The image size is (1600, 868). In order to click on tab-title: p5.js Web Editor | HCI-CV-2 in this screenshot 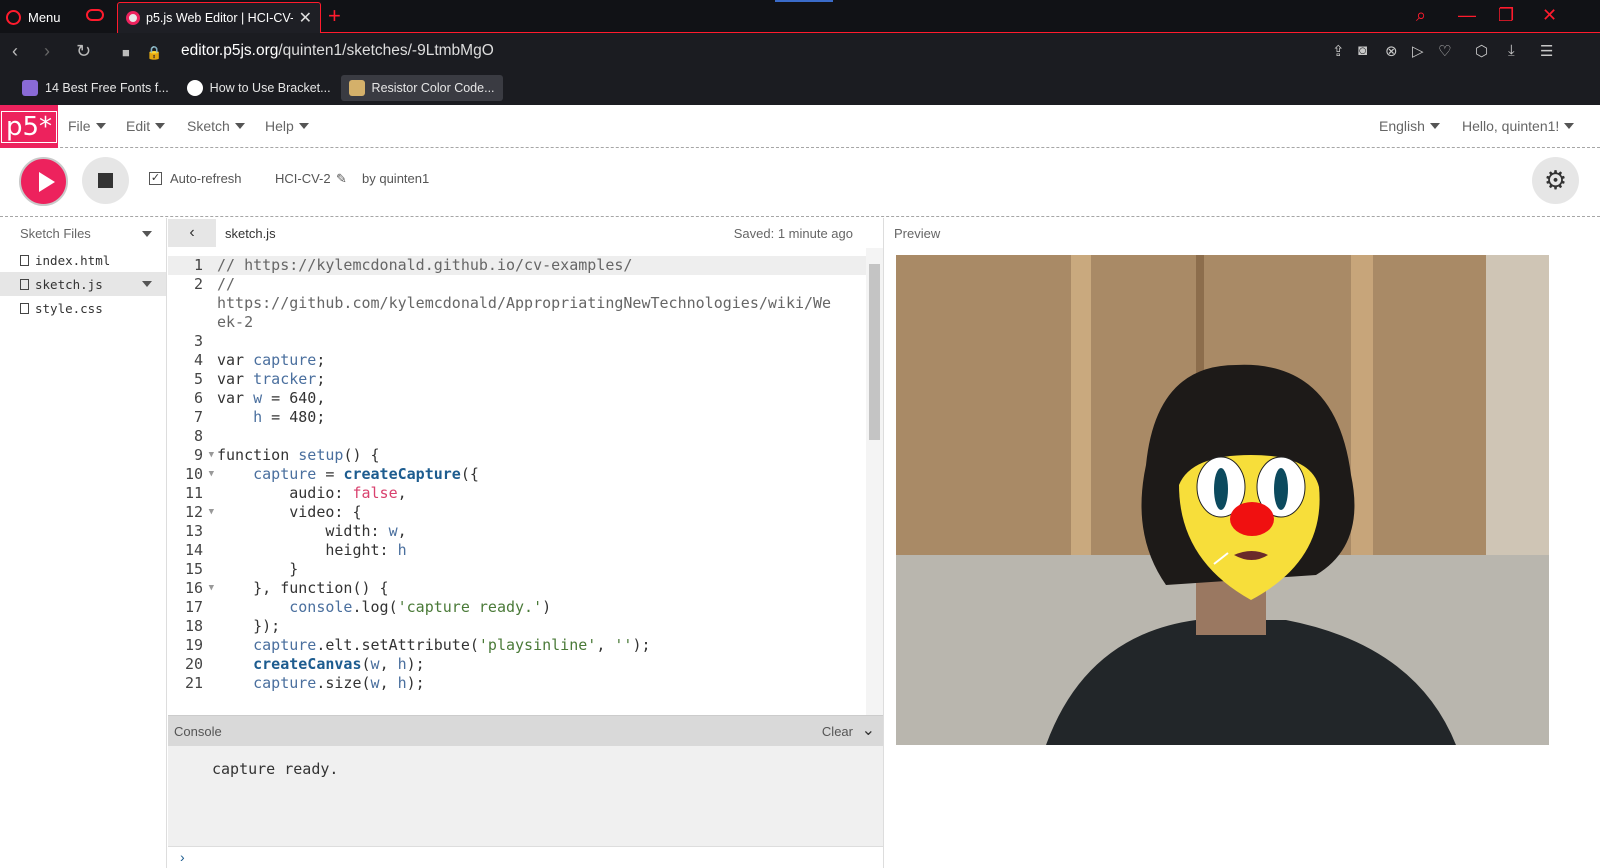, I will do `click(219, 18)`.